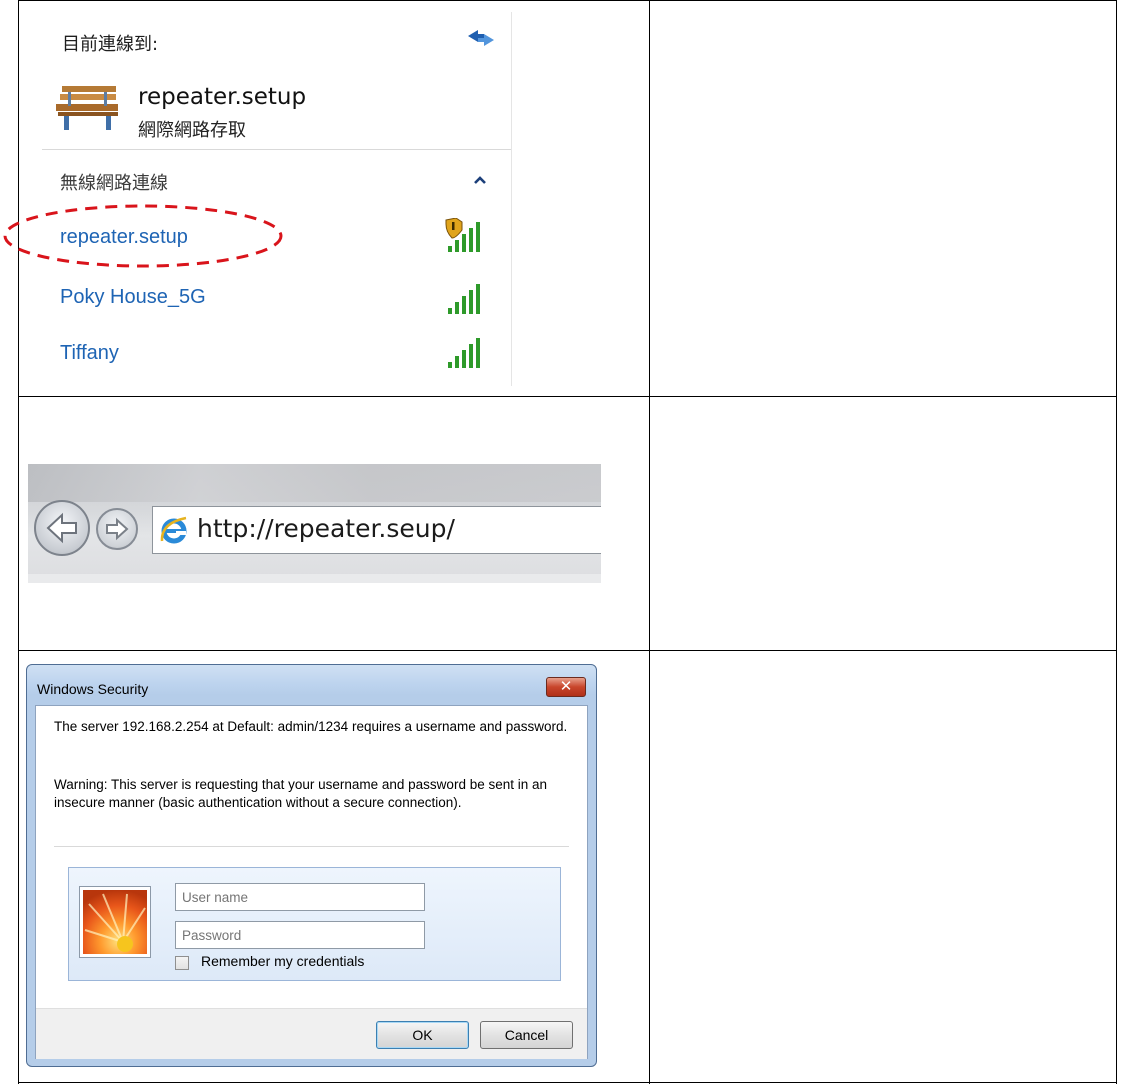  I want to click on cancel-button: Cancel, so click(526, 1035).